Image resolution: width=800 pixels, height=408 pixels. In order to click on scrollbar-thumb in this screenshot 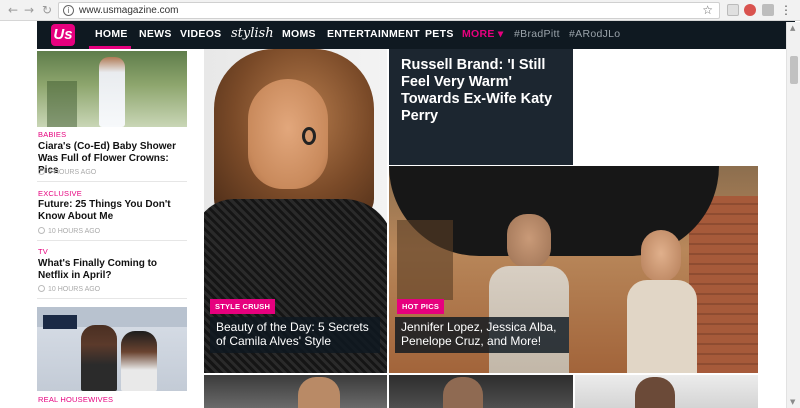, I will do `click(794, 70)`.